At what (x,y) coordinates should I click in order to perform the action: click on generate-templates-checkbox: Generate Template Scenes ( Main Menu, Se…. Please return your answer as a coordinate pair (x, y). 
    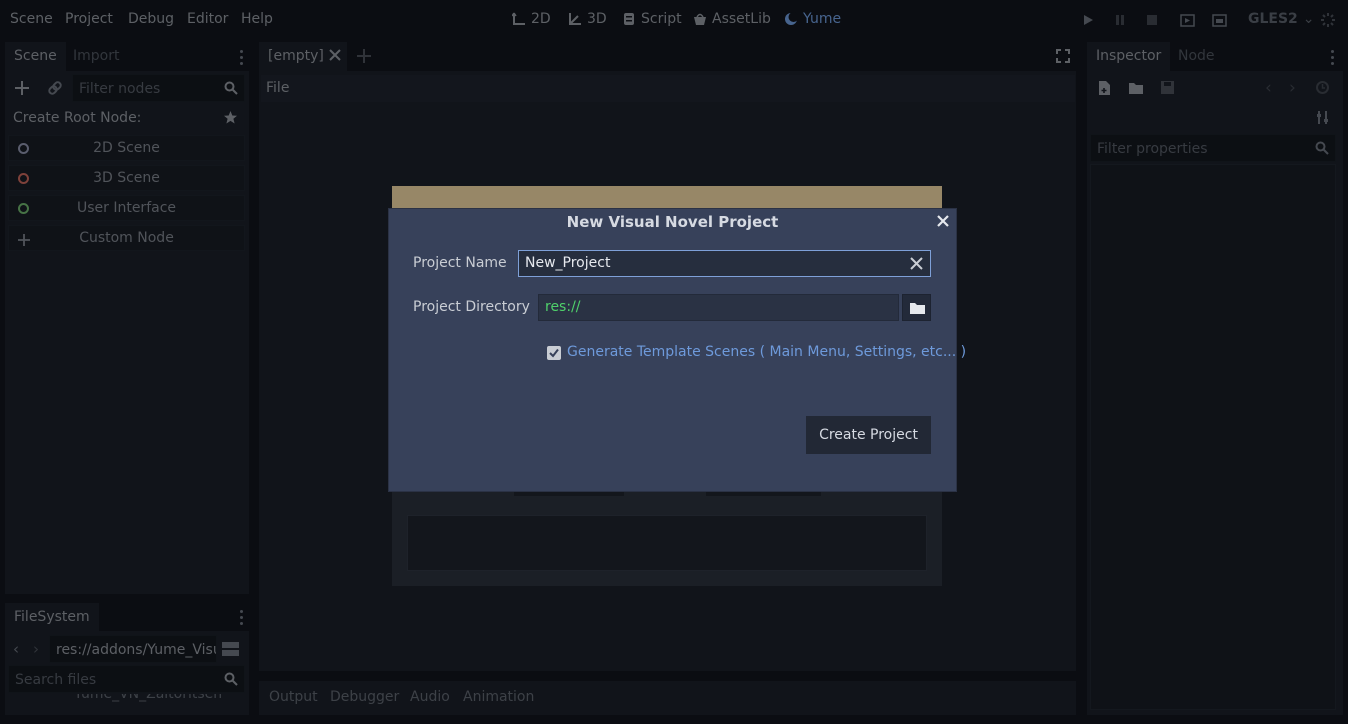
    Looking at the image, I should click on (756, 354).